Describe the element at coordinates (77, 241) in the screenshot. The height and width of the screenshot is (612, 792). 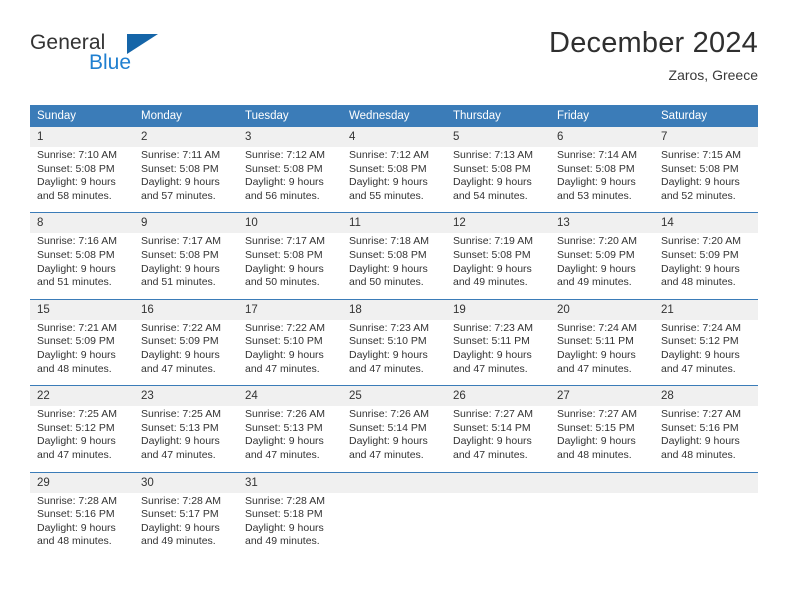
I see `sunrise-text: Sunrise: 7:16 AM` at that location.